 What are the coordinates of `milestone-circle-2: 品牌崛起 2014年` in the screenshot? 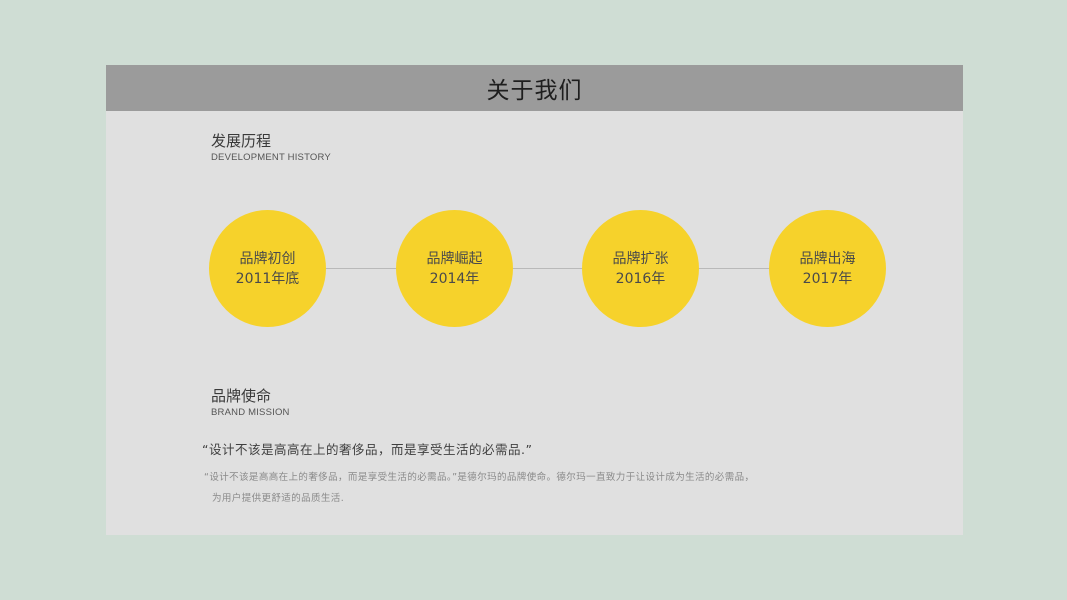 It's located at (454, 268).